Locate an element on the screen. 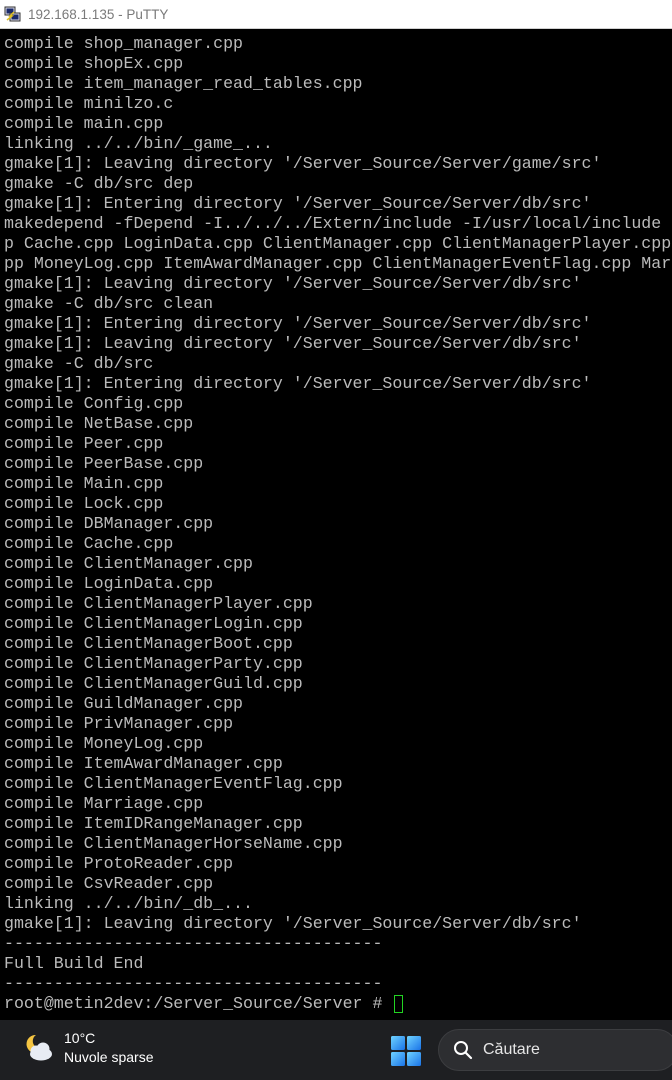 Image resolution: width=672 pixels, height=1080 pixels. terminal-line: compile shop_manager.cpp is located at coordinates (123, 43).